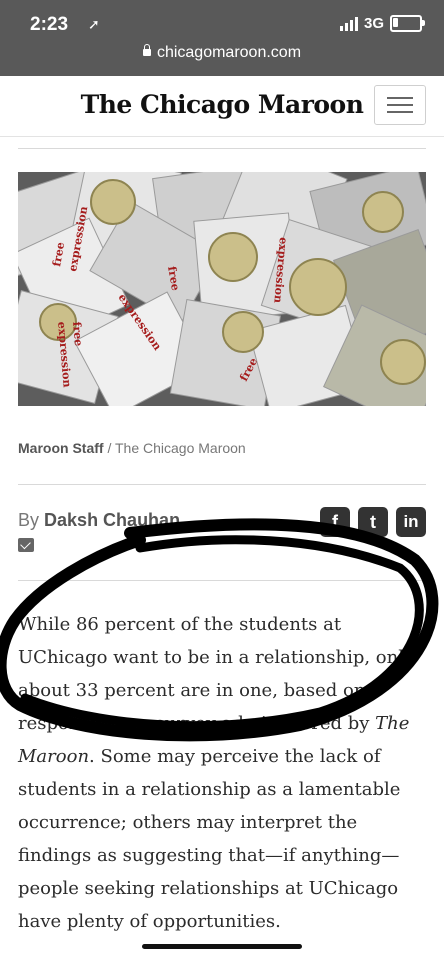 The width and height of the screenshot is (444, 960). Describe the element at coordinates (400, 105) in the screenshot. I see `menu-button` at that location.